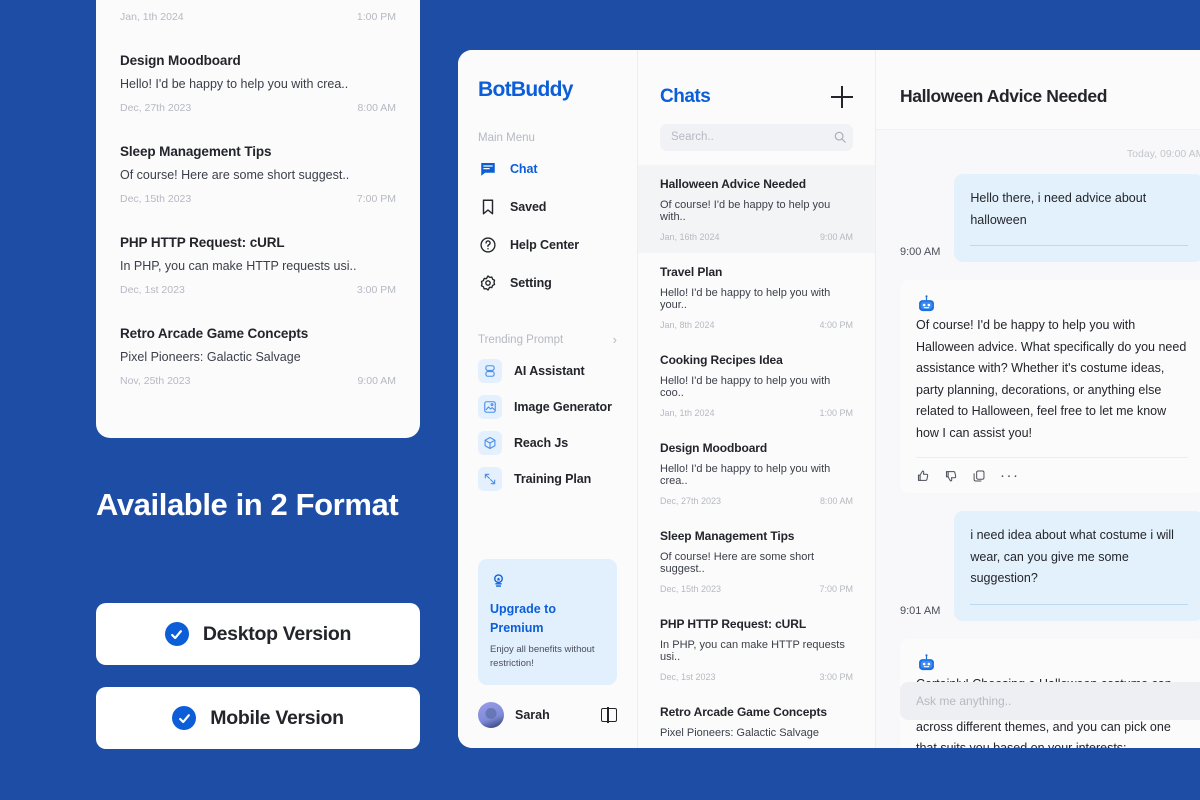 This screenshot has height=800, width=1200. Describe the element at coordinates (1079, 604) in the screenshot. I see `bubble-divider` at that location.